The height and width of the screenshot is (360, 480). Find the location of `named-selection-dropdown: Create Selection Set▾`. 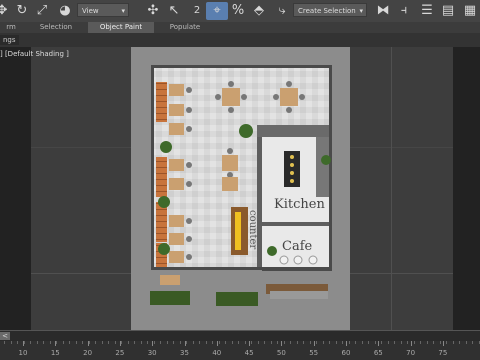

named-selection-dropdown: Create Selection Set▾ is located at coordinates (330, 16).